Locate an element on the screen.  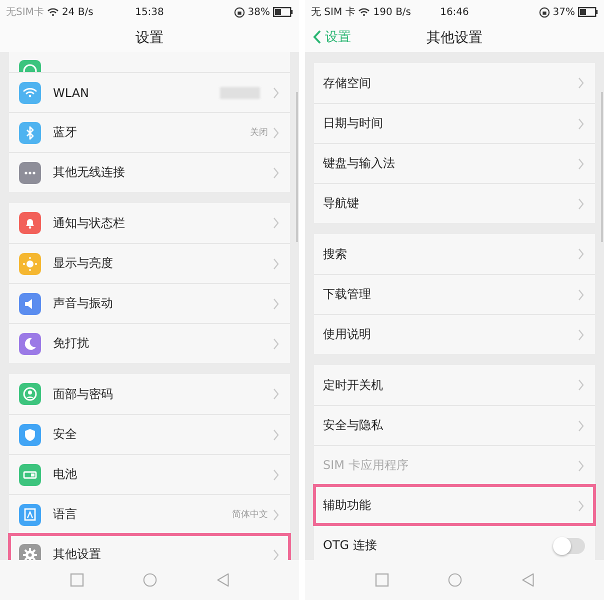
row-label: 其他无线连接 is located at coordinates (89, 172).